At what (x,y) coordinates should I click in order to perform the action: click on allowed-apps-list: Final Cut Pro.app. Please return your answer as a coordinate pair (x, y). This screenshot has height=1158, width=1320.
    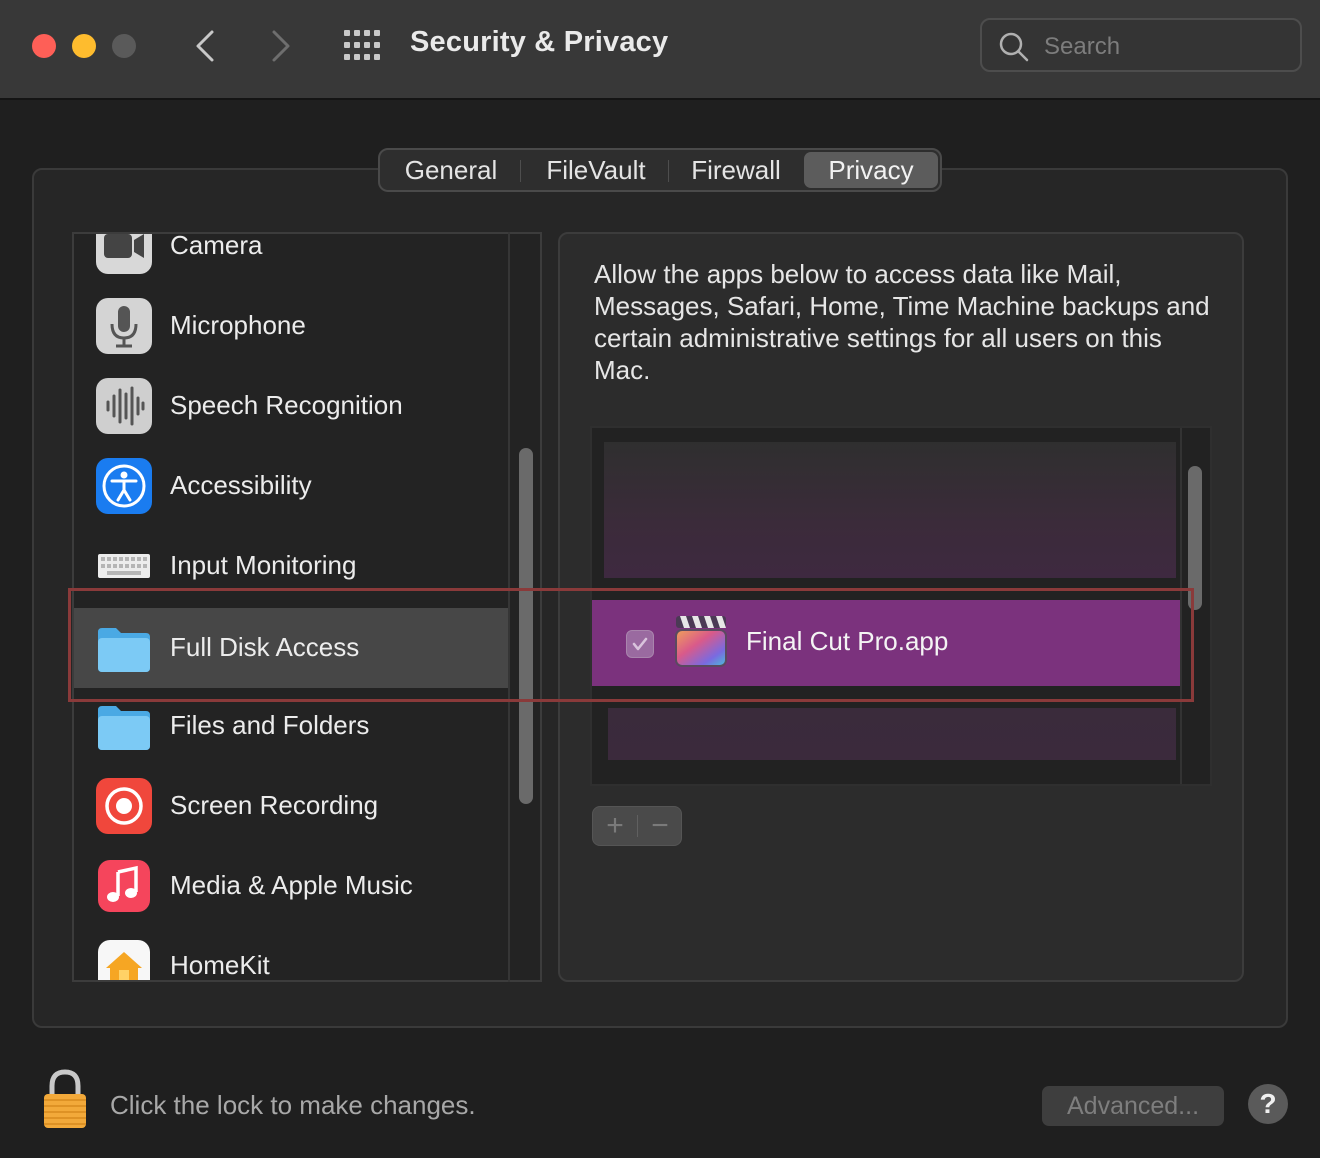
    Looking at the image, I should click on (901, 606).